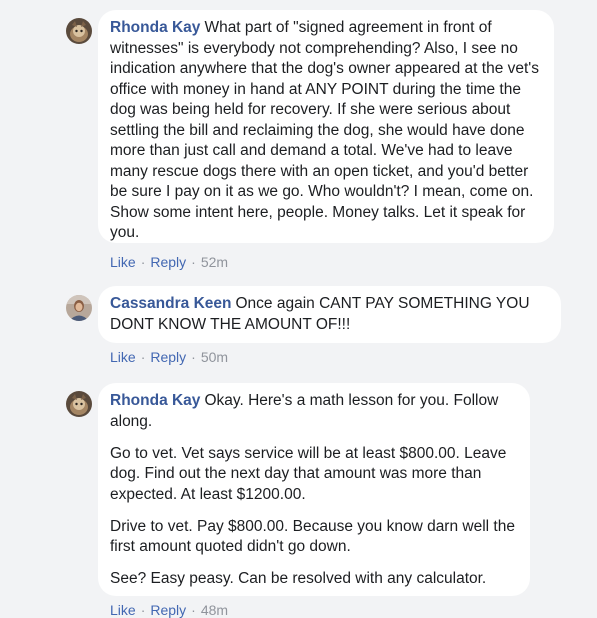 This screenshot has height=618, width=597. What do you see at coordinates (214, 610) in the screenshot?
I see `timestamp: 48m` at bounding box center [214, 610].